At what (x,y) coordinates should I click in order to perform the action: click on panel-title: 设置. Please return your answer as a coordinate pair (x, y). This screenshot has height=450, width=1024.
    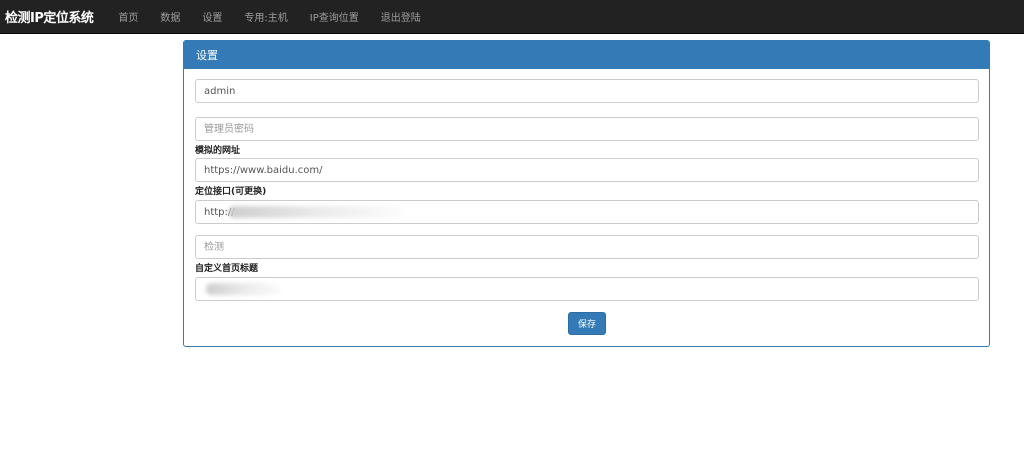
    Looking at the image, I should click on (586, 55).